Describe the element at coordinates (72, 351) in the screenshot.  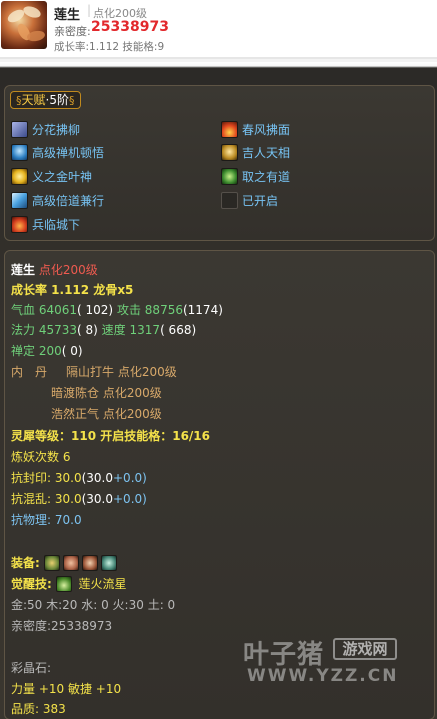
I see `def-bonus: ( 0)` at that location.